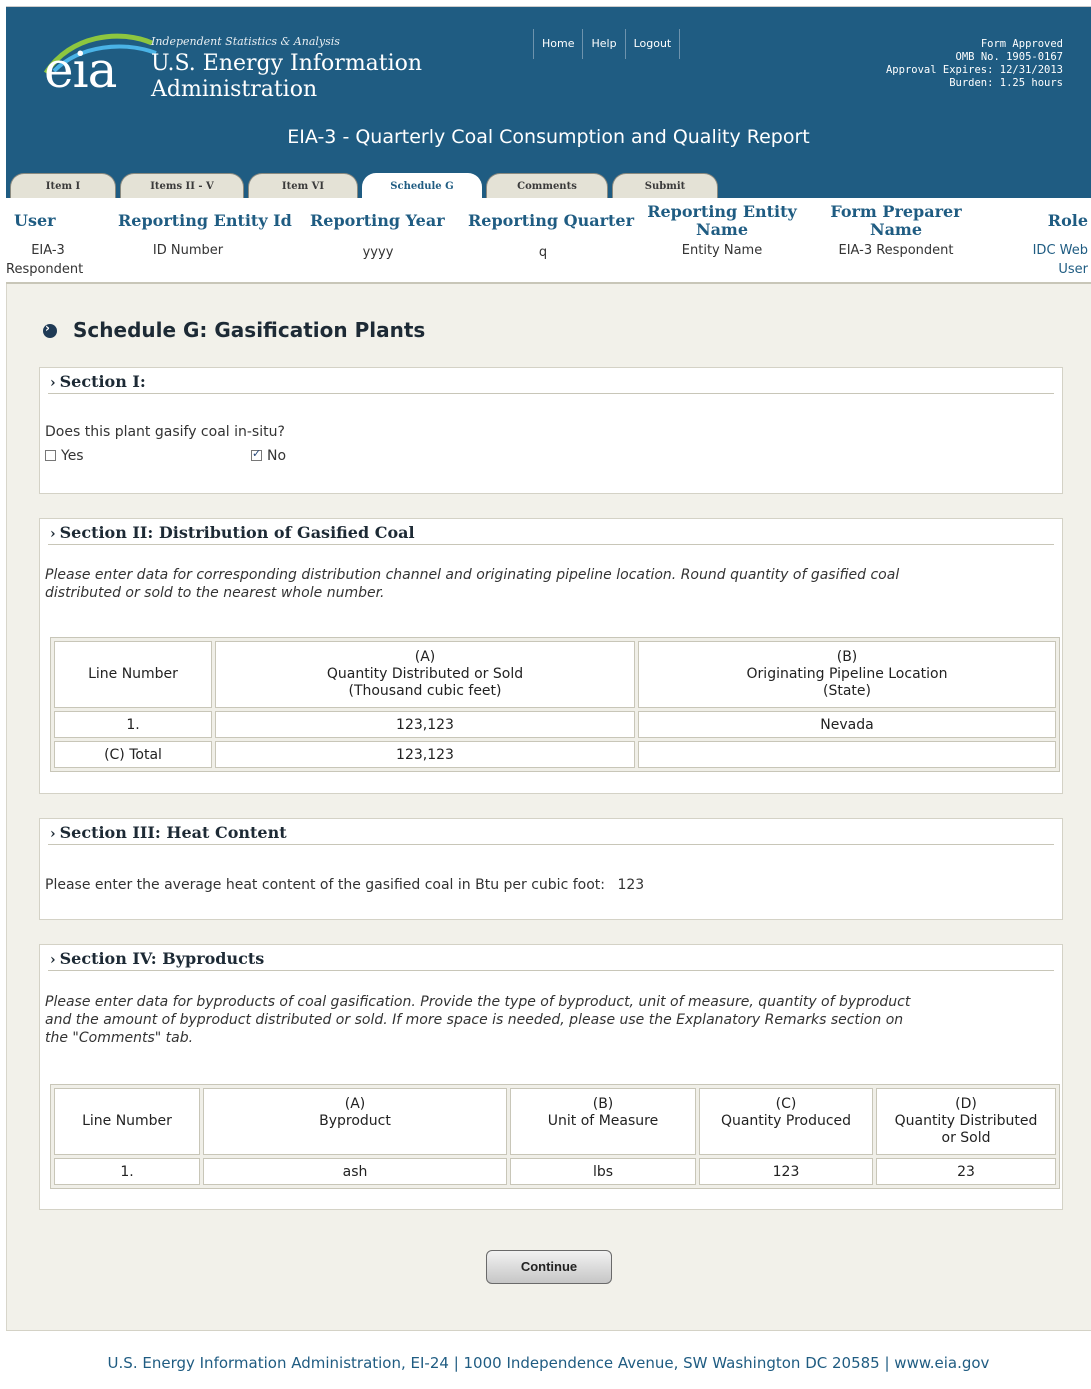  I want to click on no-label: No, so click(277, 456).